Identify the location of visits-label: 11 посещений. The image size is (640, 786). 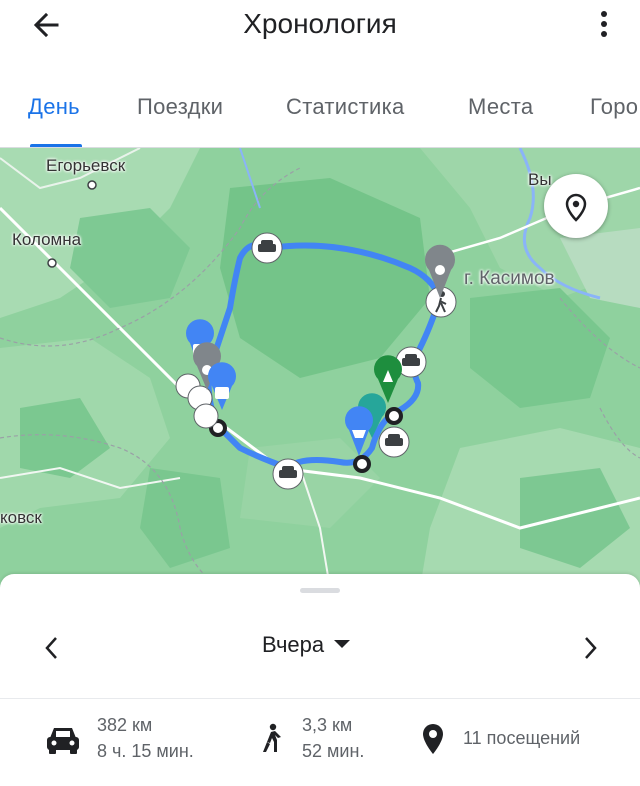
(522, 738).